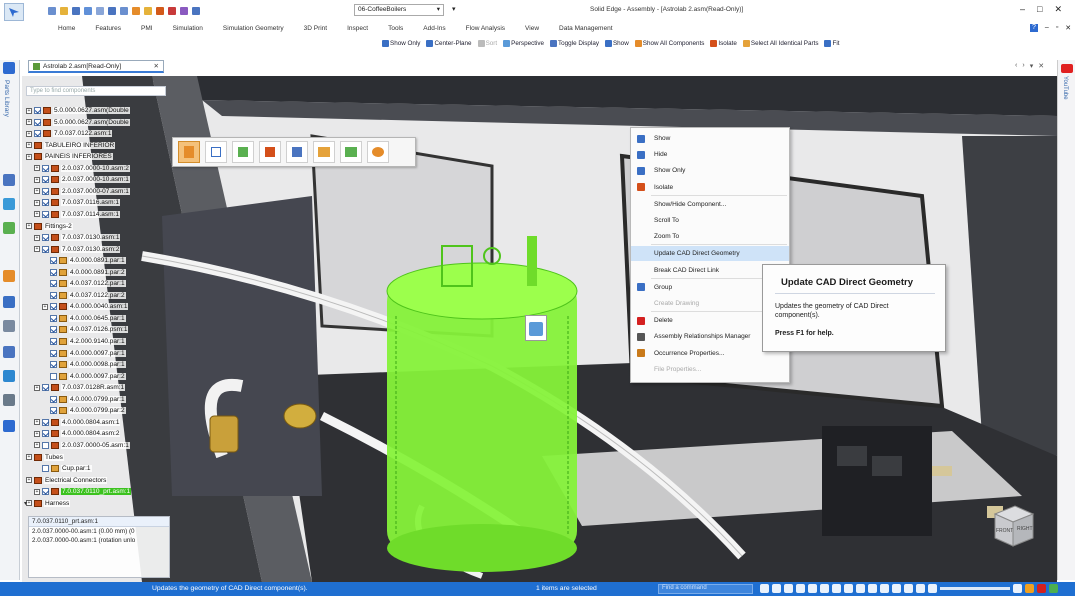 Image resolution: width=1075 pixels, height=596 pixels. I want to click on print-icon, so click(112, 11).